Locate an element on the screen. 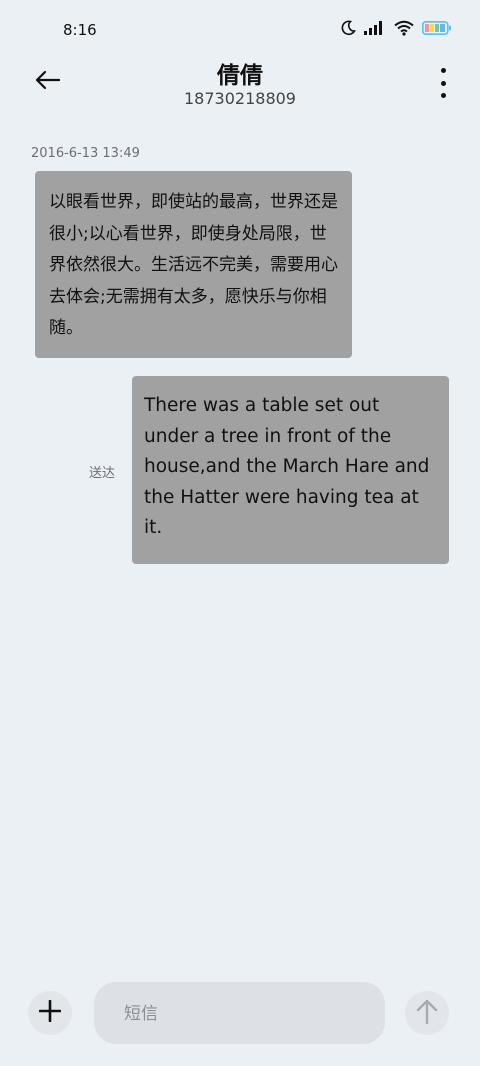 The width and height of the screenshot is (480, 1066). send-button is located at coordinates (427, 1013).